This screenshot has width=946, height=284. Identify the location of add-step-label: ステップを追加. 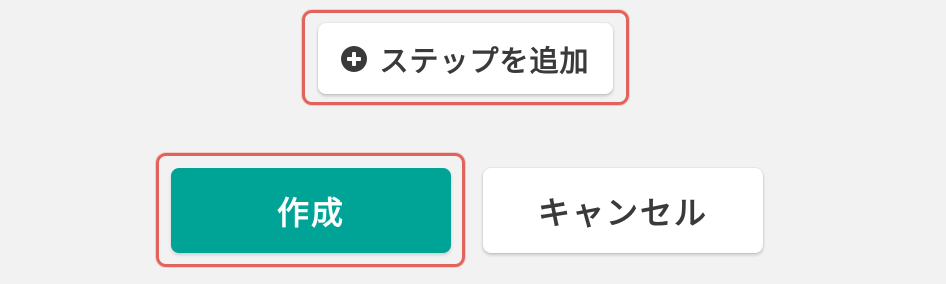
(484, 60).